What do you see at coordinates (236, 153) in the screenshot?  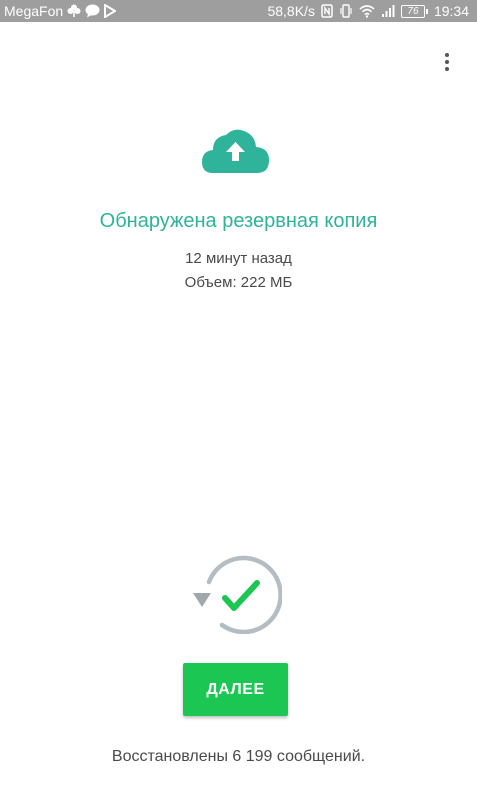 I see `cloud-upload-icon` at bounding box center [236, 153].